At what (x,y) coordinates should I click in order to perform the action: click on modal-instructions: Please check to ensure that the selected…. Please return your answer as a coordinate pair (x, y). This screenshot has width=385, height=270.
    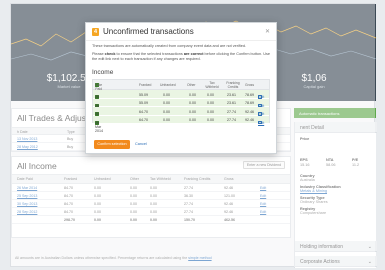
    Looking at the image, I should click on (181, 57).